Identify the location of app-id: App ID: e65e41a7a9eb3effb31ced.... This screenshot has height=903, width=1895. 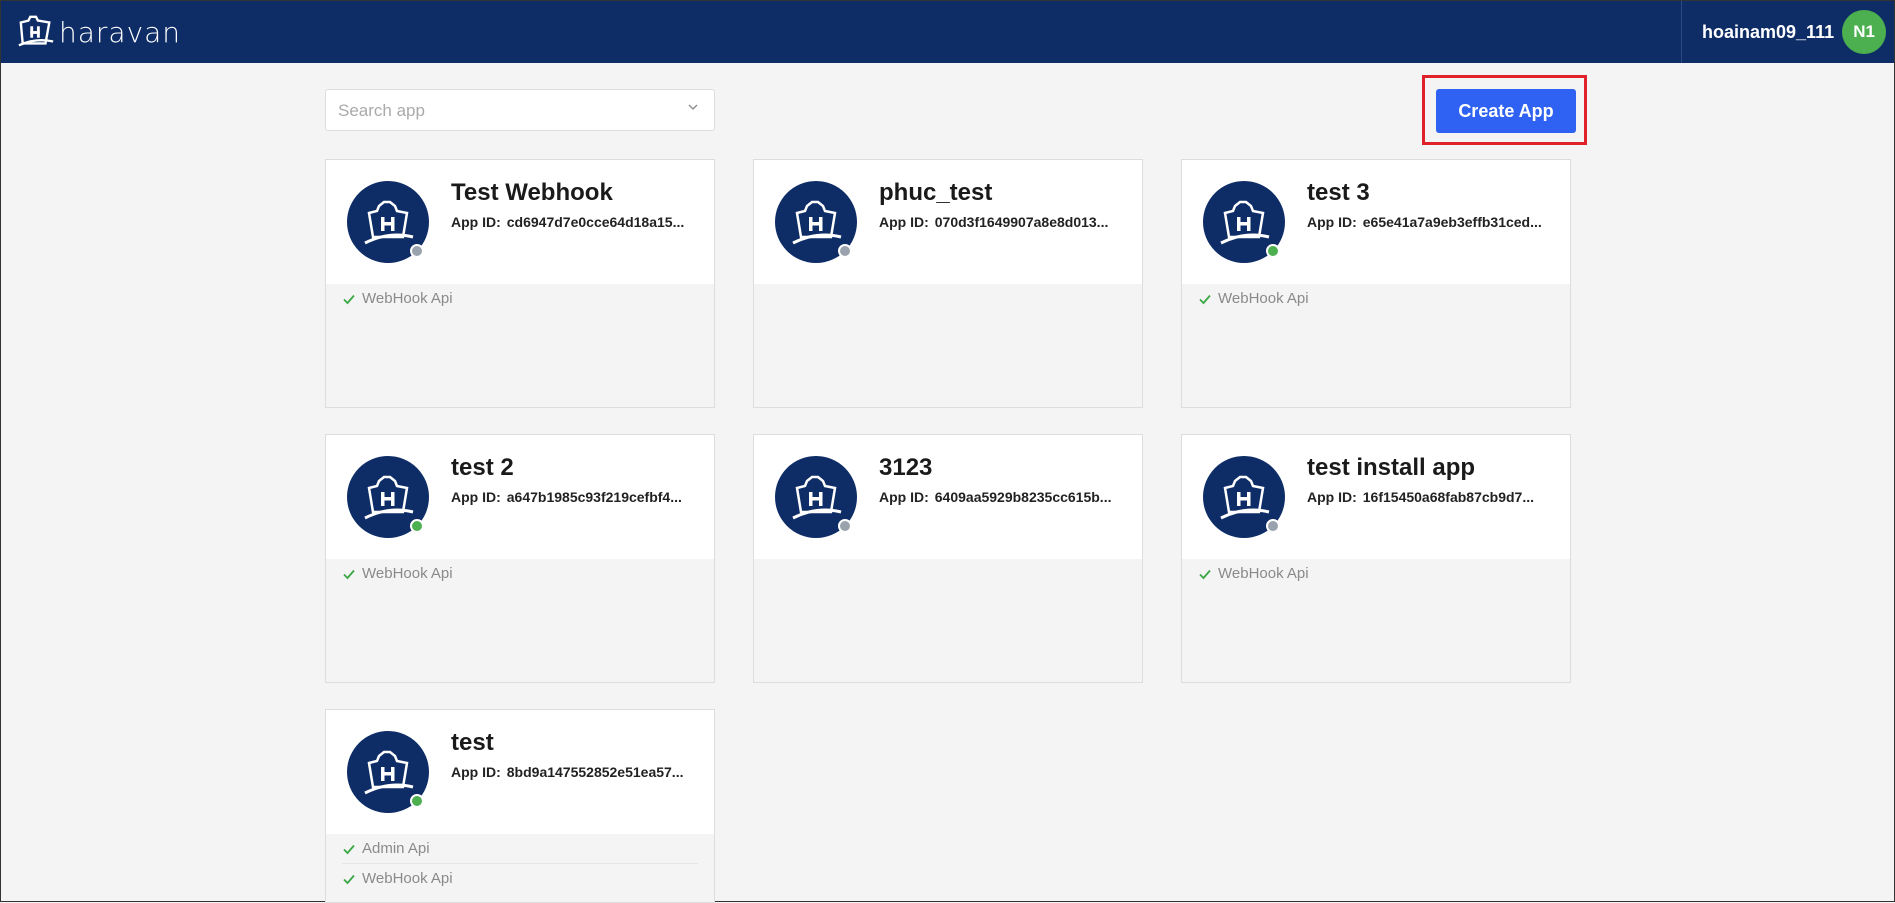
(1432, 222).